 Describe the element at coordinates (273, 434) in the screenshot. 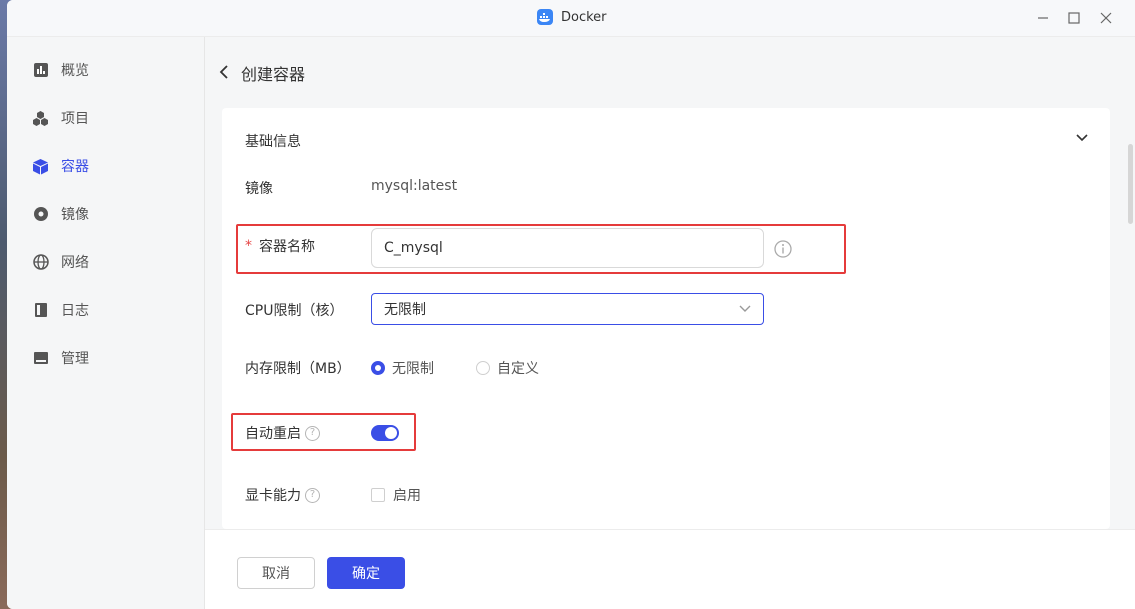

I see `autorestart-label-text: 自动重启` at that location.